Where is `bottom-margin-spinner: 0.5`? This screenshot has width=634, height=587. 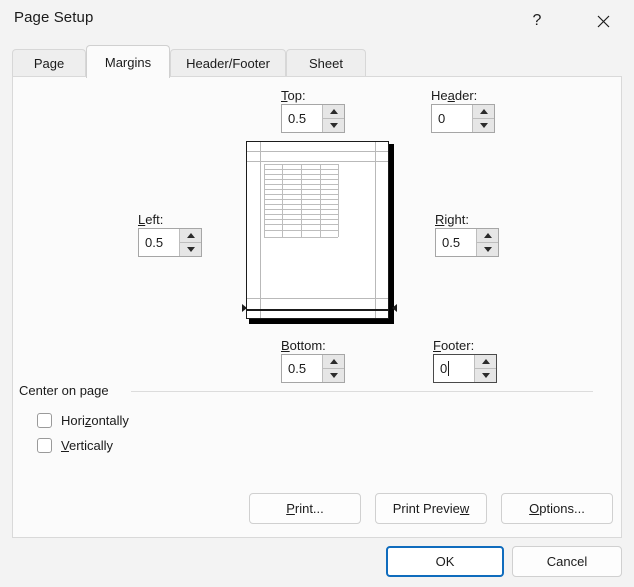
bottom-margin-spinner: 0.5 is located at coordinates (313, 368).